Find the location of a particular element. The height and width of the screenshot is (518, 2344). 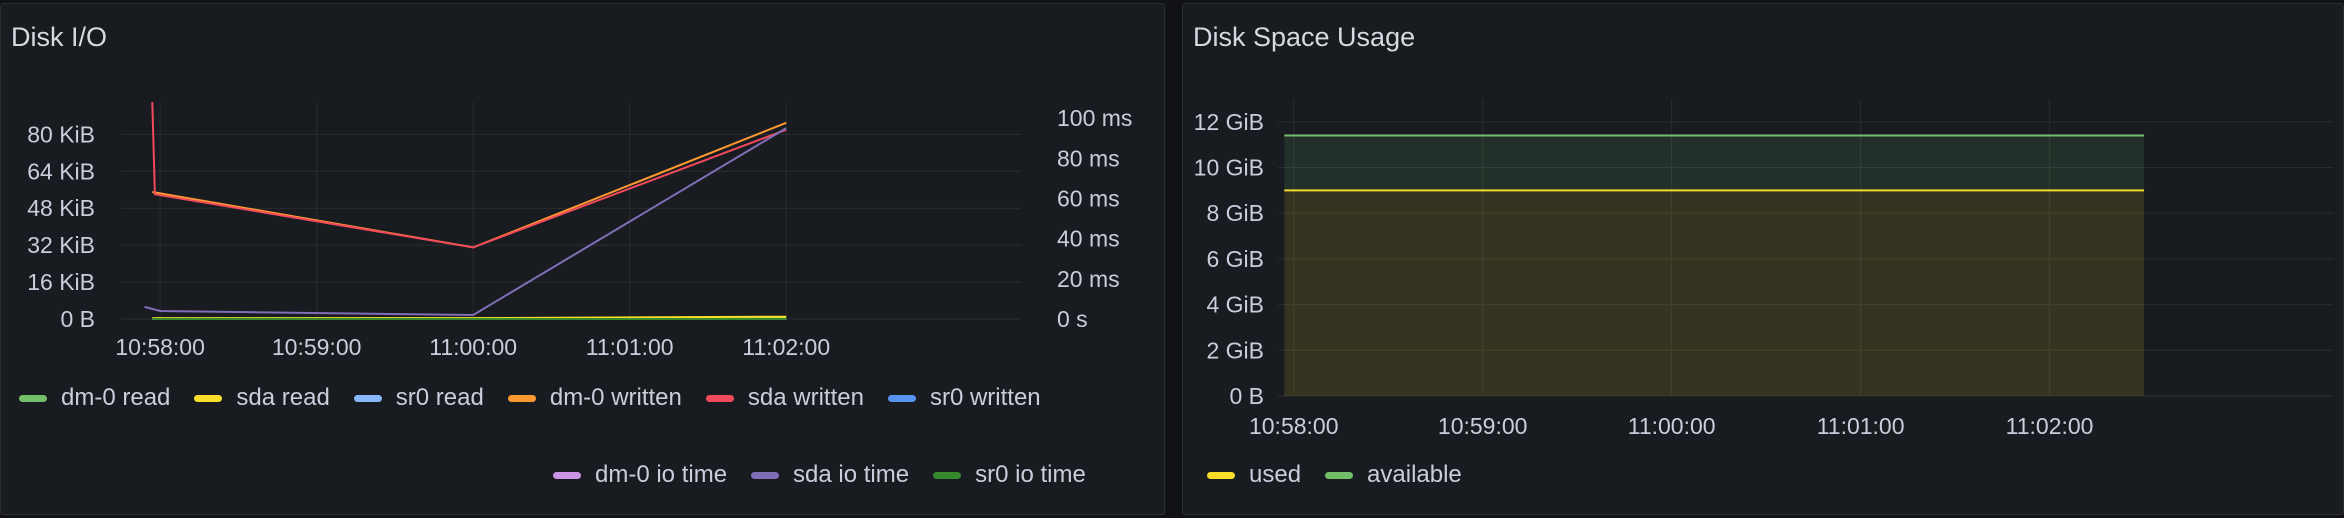

legend-item-dm-0-read: dm-0 read is located at coordinates (94, 398).